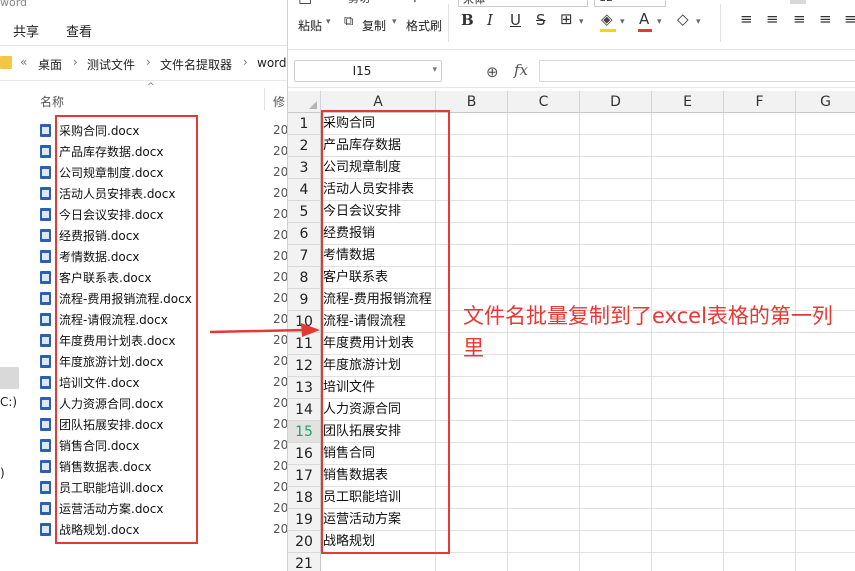  Describe the element at coordinates (328, 22) in the screenshot. I see `paste-dropdown-icon: ▾` at that location.